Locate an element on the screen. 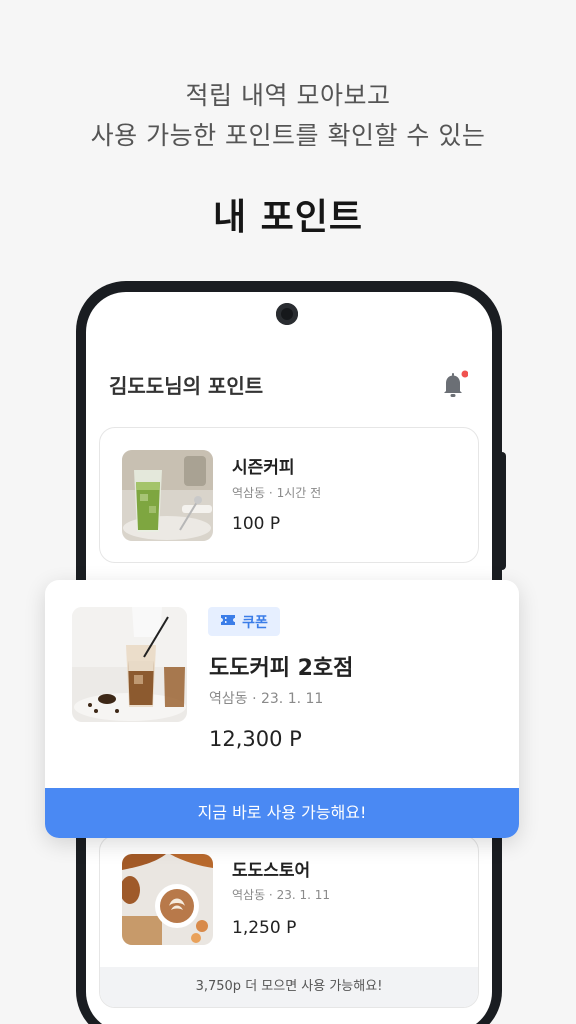 The image size is (576, 1024). point-card: 시즌커피 역삼동 · 1시간 전 100 P is located at coordinates (289, 495).